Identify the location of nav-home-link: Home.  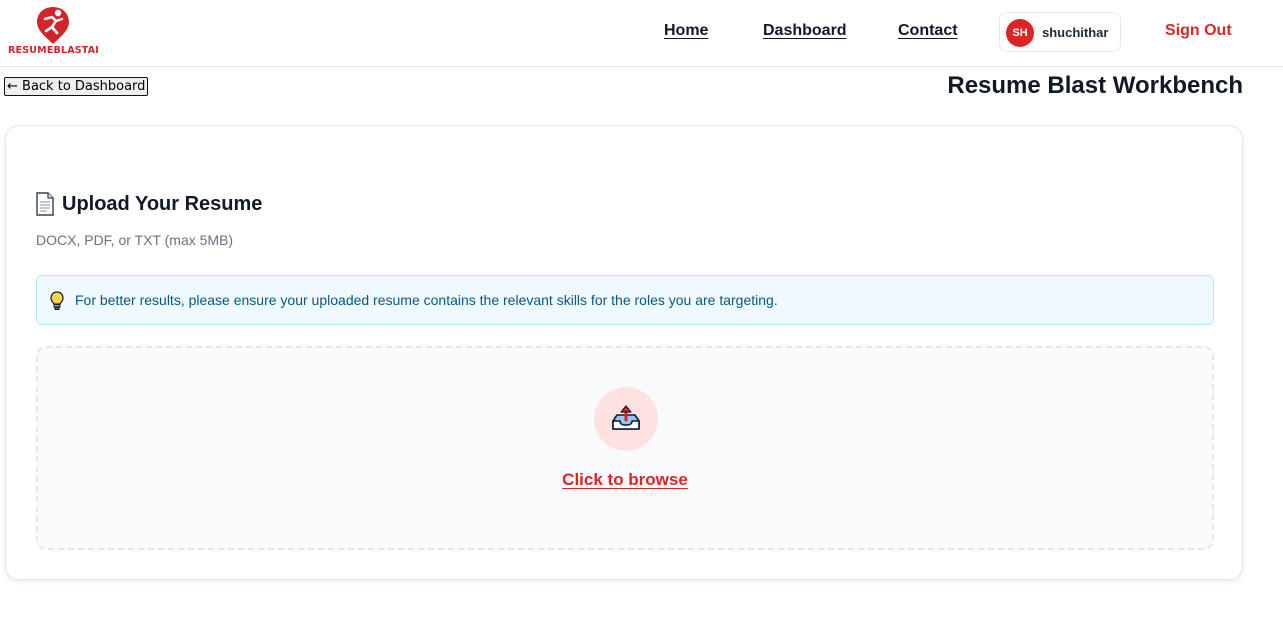
(686, 31).